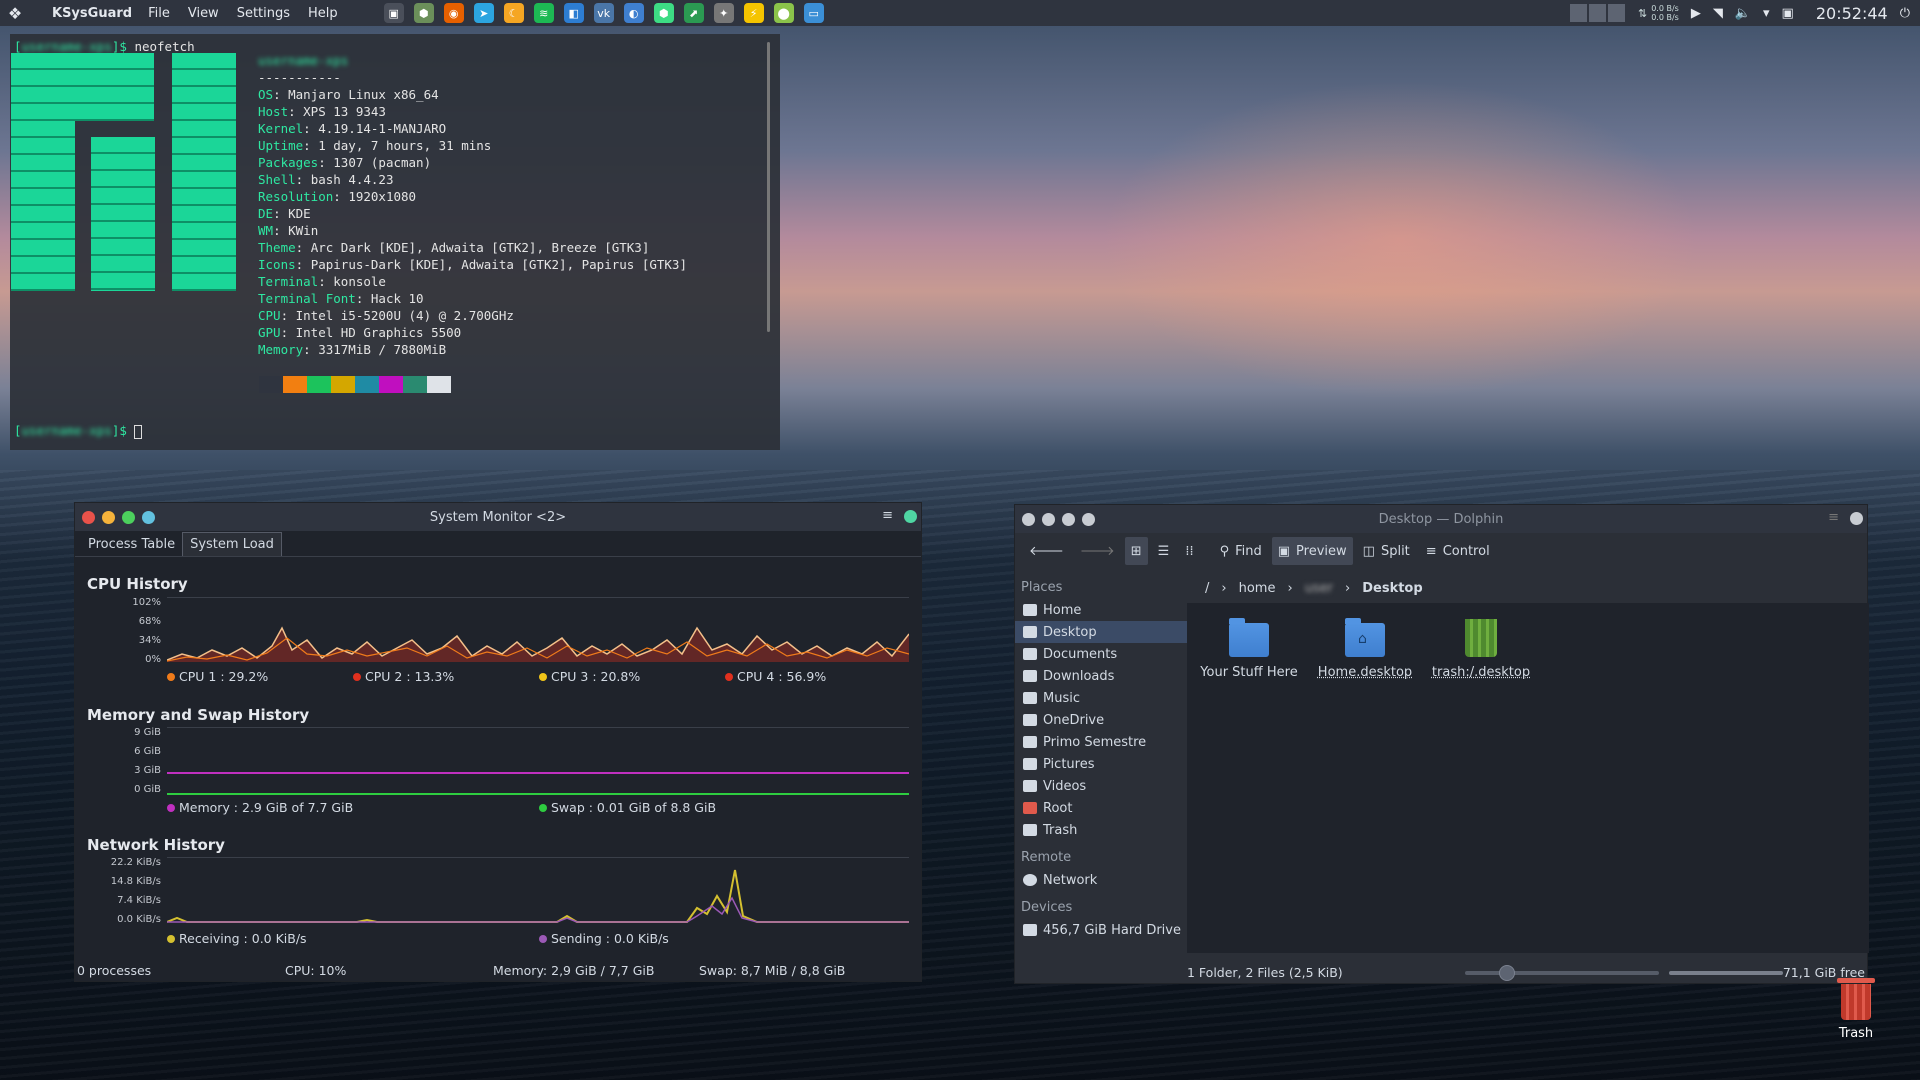 The image size is (1920, 1080). What do you see at coordinates (1386, 551) in the screenshot?
I see `split-button: ◫ Split` at bounding box center [1386, 551].